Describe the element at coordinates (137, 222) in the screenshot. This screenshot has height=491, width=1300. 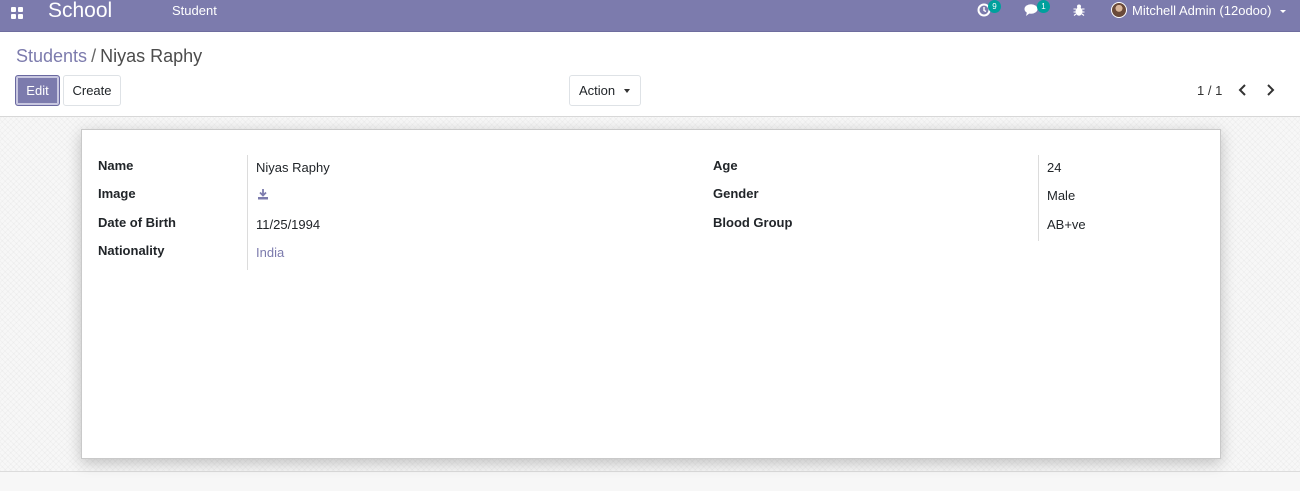
I see `field-label-date-of-birth: Date of Birth` at that location.